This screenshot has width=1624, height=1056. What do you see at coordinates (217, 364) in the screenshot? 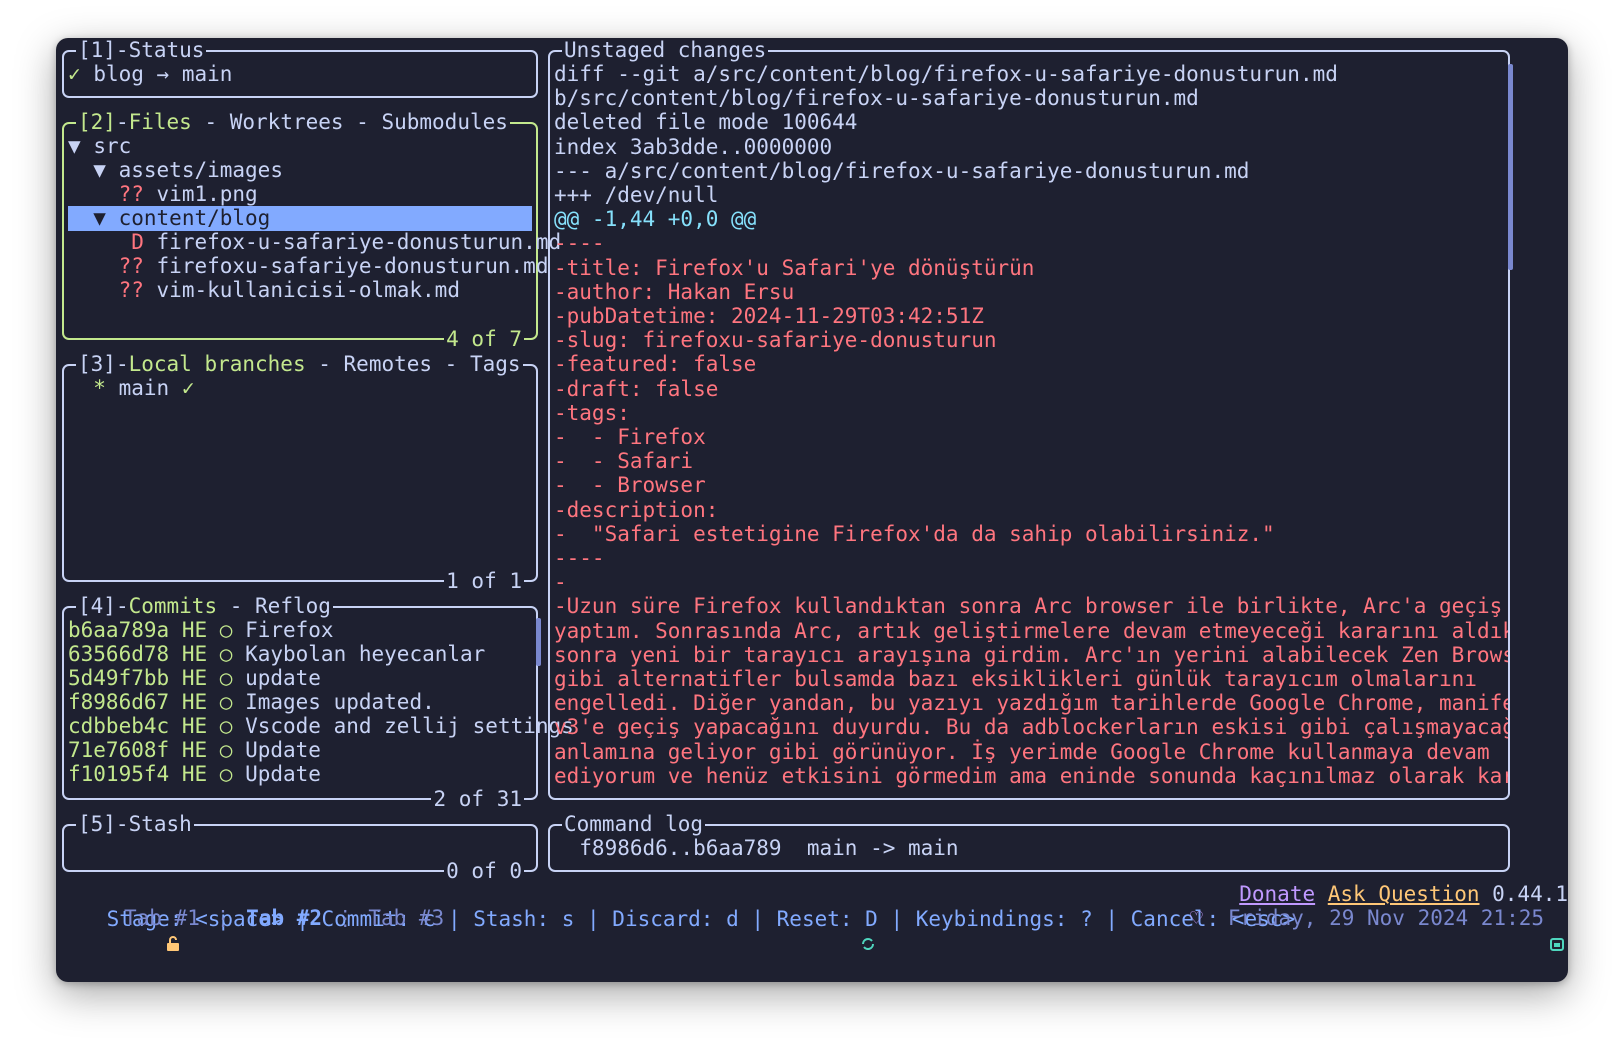
I see `tab-local-branches: Local branches` at bounding box center [217, 364].